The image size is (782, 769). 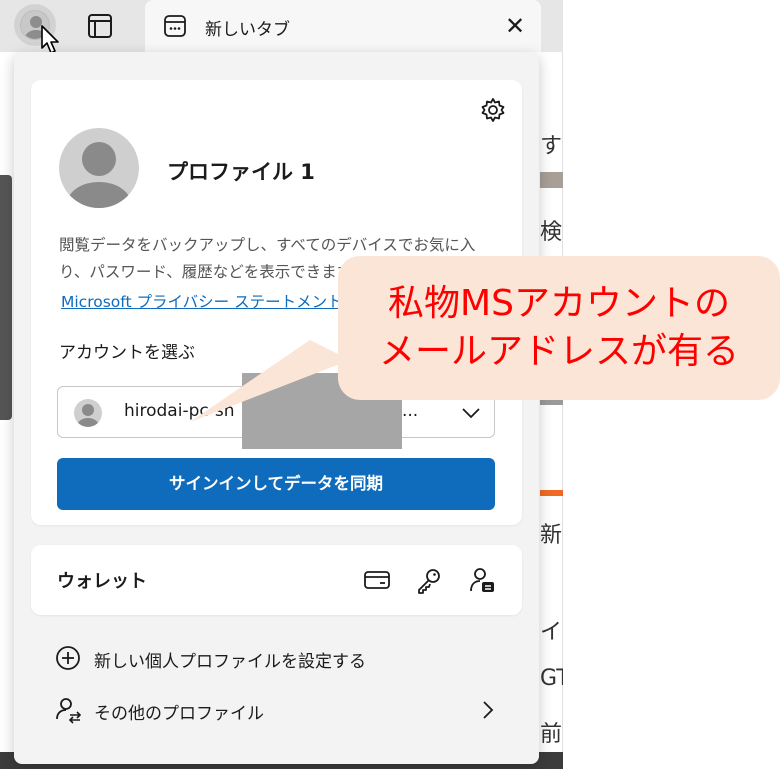 I want to click on background-text: 検, so click(x=551, y=232).